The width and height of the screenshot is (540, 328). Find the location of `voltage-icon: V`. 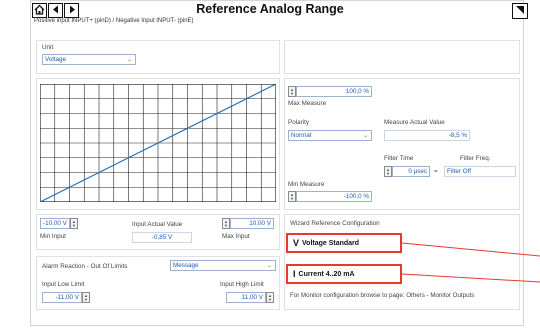

voltage-icon: V is located at coordinates (296, 243).